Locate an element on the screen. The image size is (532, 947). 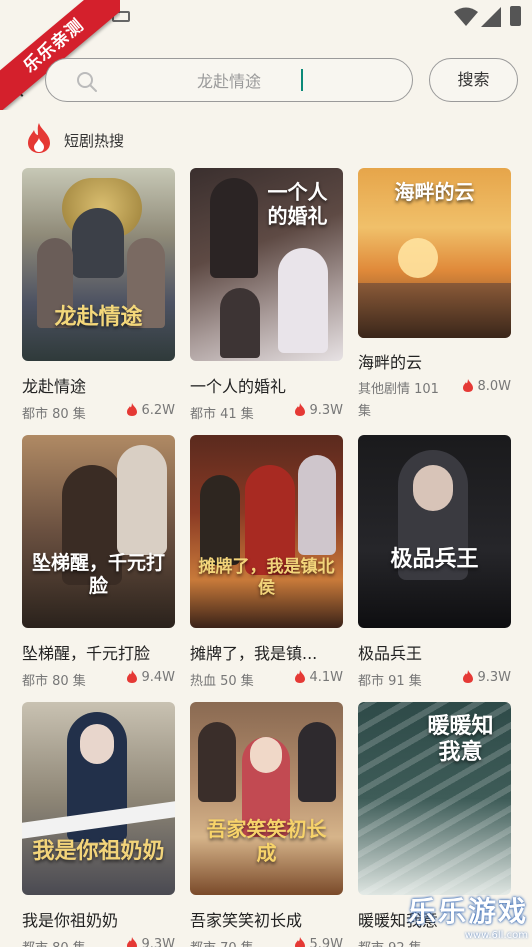
drama-card: 摊牌了，我是镇北侯 摊牌了，我是镇... 热血 50 集 4.1W is located at coordinates (266, 568).